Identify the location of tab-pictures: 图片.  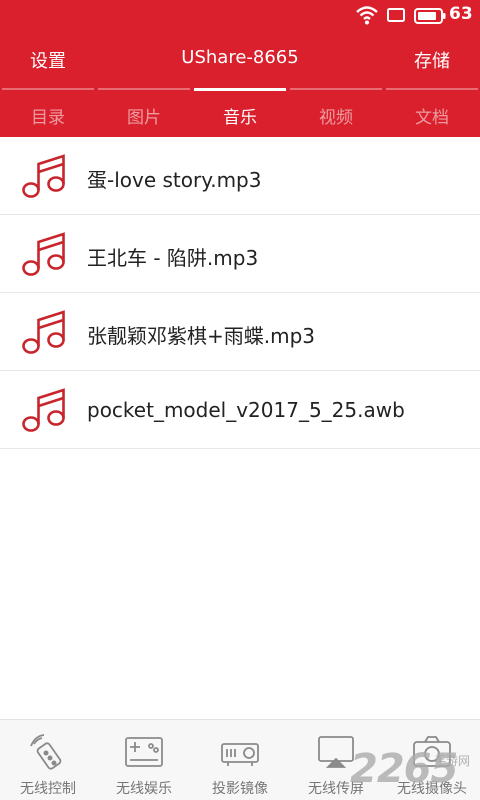
(144, 112).